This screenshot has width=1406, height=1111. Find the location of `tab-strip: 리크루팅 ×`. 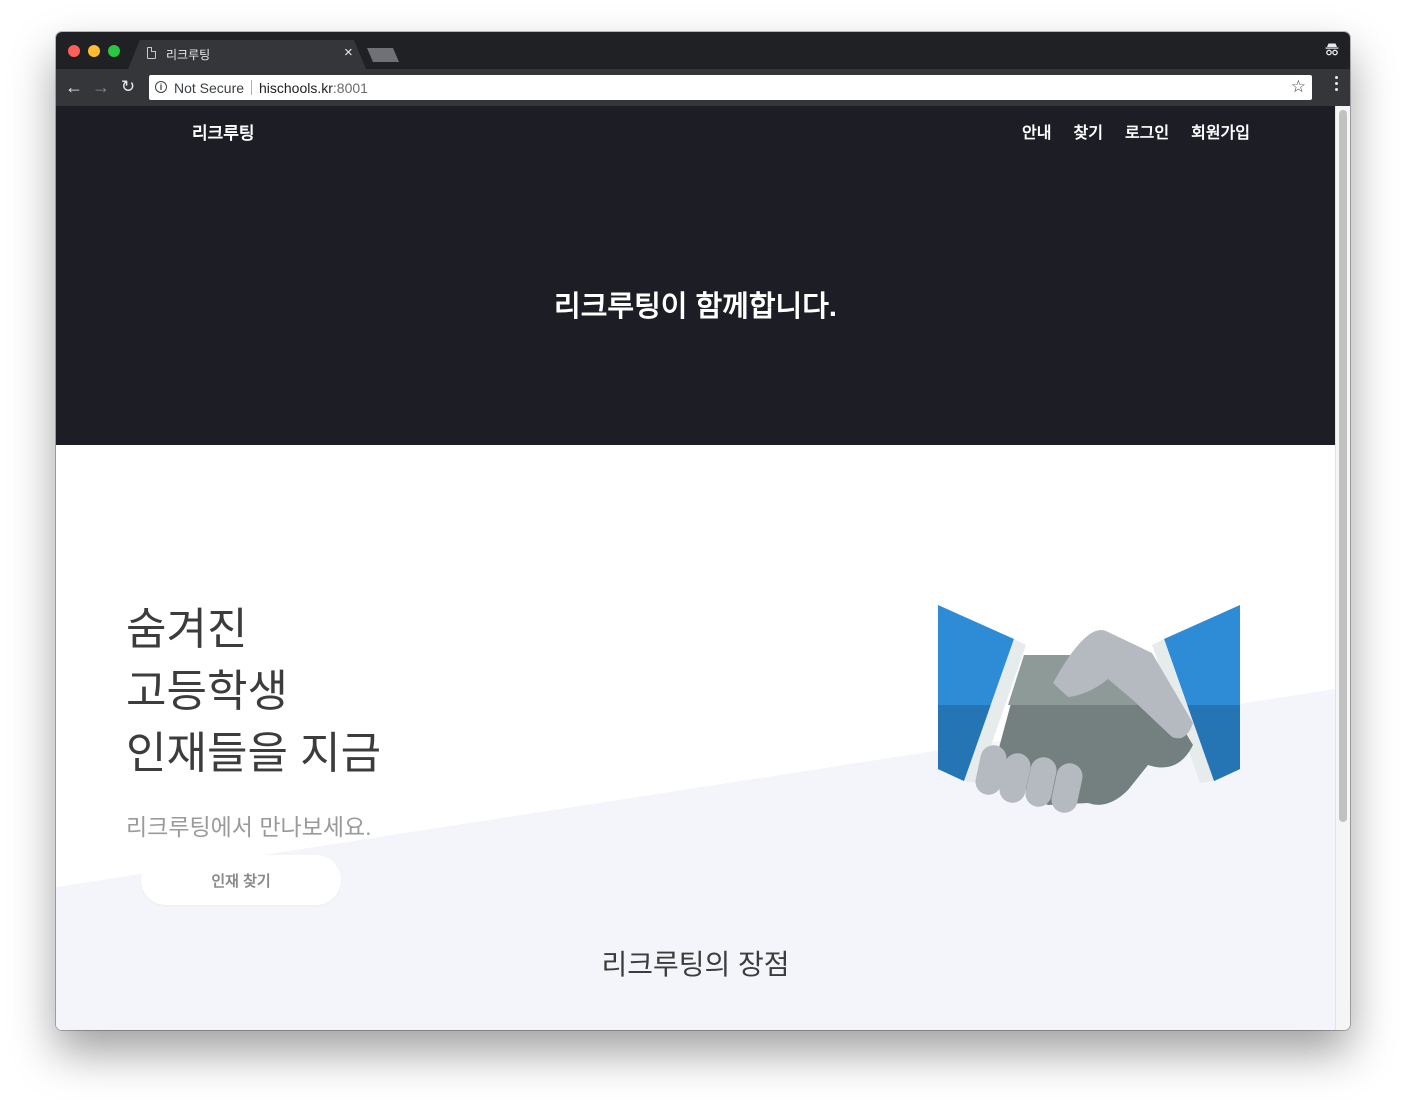

tab-strip: 리크루팅 × is located at coordinates (703, 50).